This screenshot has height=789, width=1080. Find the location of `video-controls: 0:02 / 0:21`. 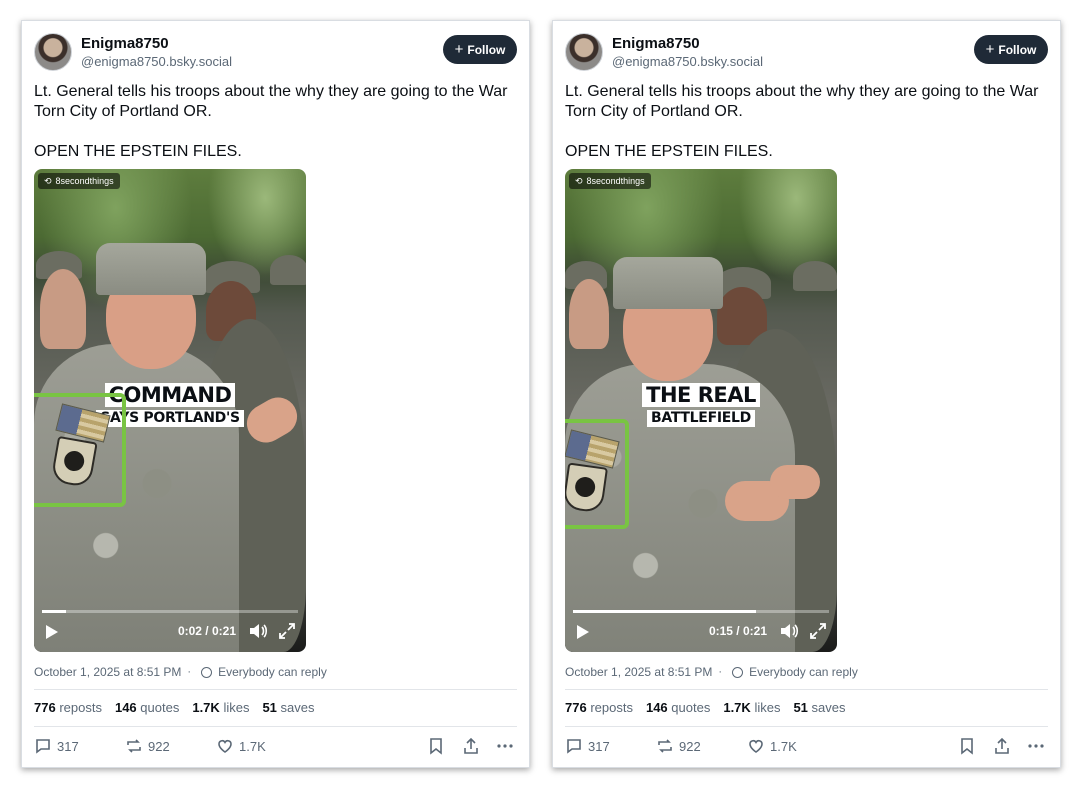

video-controls: 0:02 / 0:21 is located at coordinates (170, 629).